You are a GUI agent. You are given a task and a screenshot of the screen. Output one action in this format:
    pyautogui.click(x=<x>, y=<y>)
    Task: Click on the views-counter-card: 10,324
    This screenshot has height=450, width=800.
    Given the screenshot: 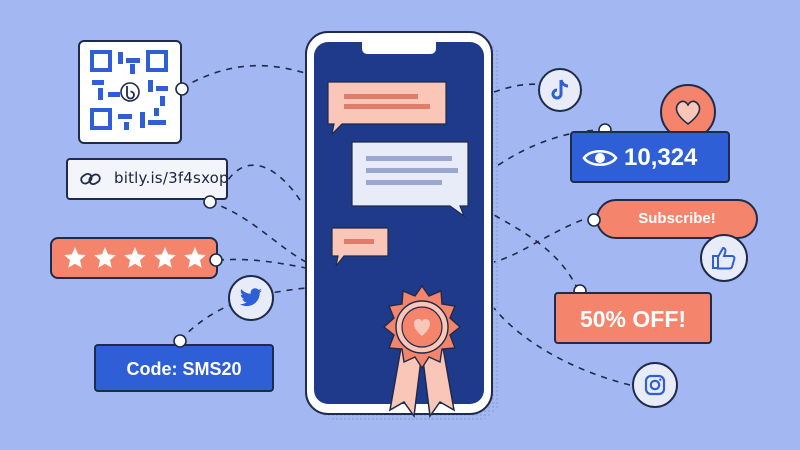 What is the action you would take?
    pyautogui.click(x=650, y=157)
    